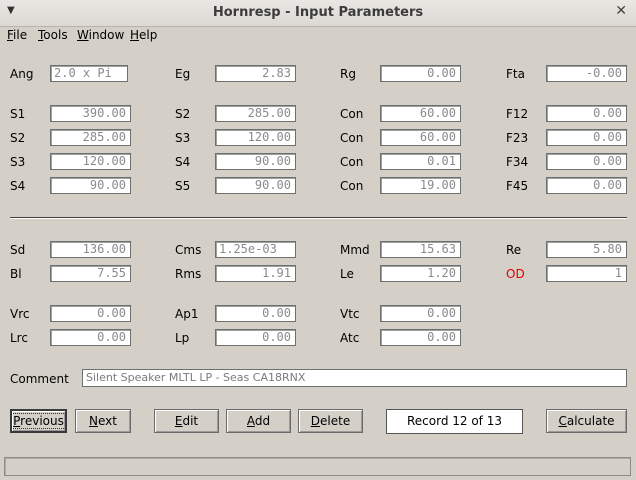 The image size is (636, 480). What do you see at coordinates (517, 162) in the screenshot?
I see `f34-label: F34` at bounding box center [517, 162].